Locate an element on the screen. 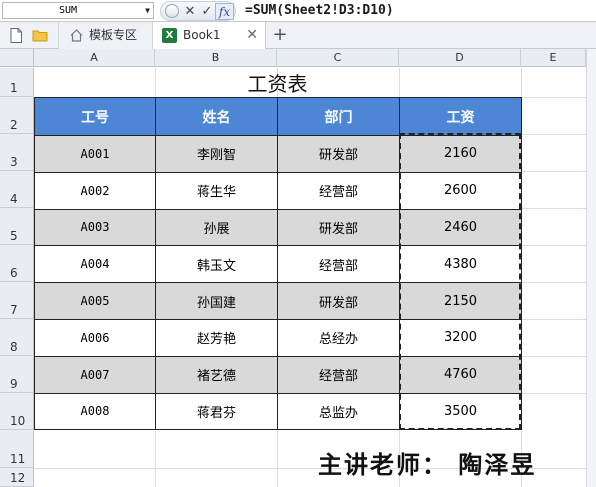 This screenshot has width=596, height=487. table-row: A005 孙国建 研发部 2150 is located at coordinates (278, 301).